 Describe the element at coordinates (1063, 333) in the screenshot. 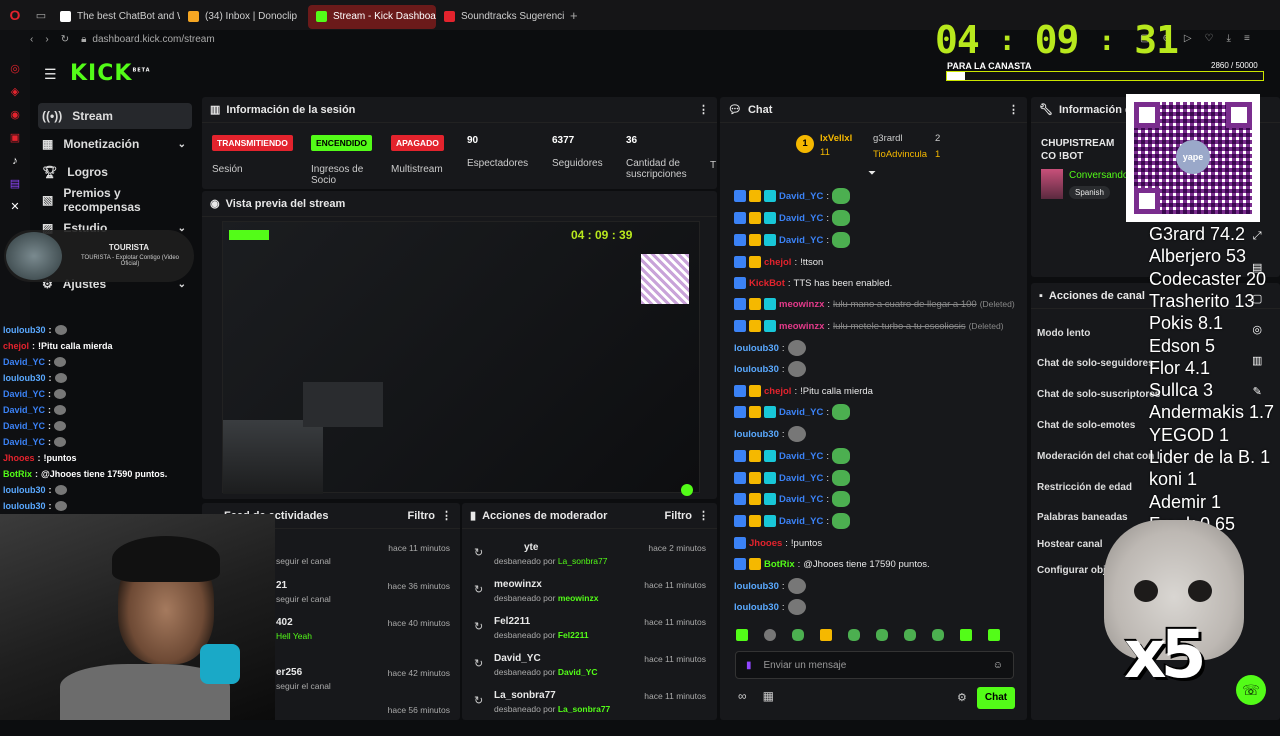

I see `channel-action-item: Modo lento` at that location.